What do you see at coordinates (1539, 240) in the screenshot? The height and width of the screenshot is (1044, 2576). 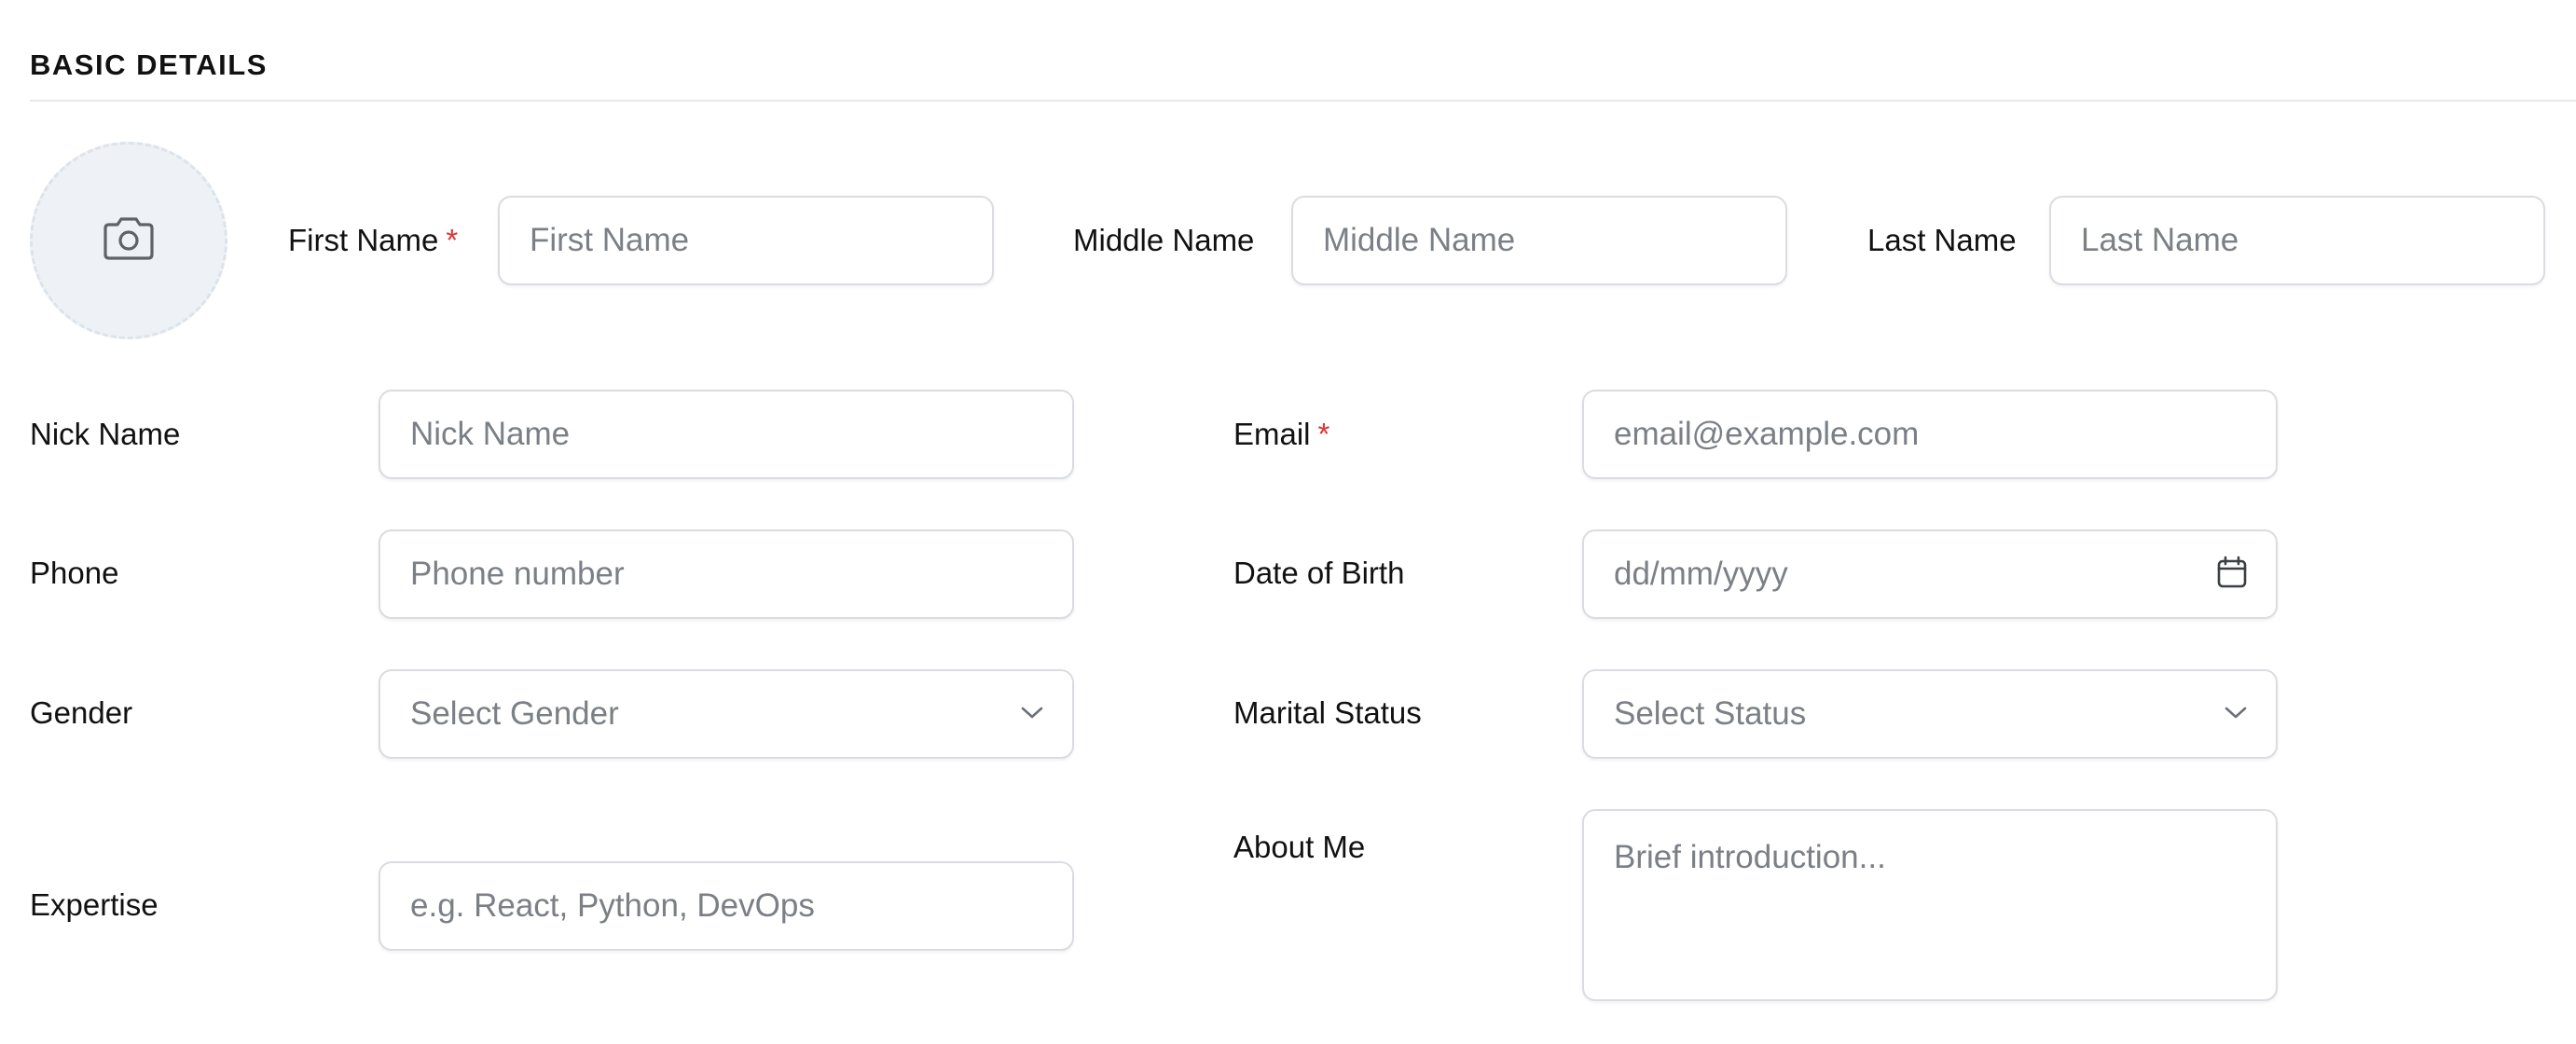 I see `middle-name-input` at bounding box center [1539, 240].